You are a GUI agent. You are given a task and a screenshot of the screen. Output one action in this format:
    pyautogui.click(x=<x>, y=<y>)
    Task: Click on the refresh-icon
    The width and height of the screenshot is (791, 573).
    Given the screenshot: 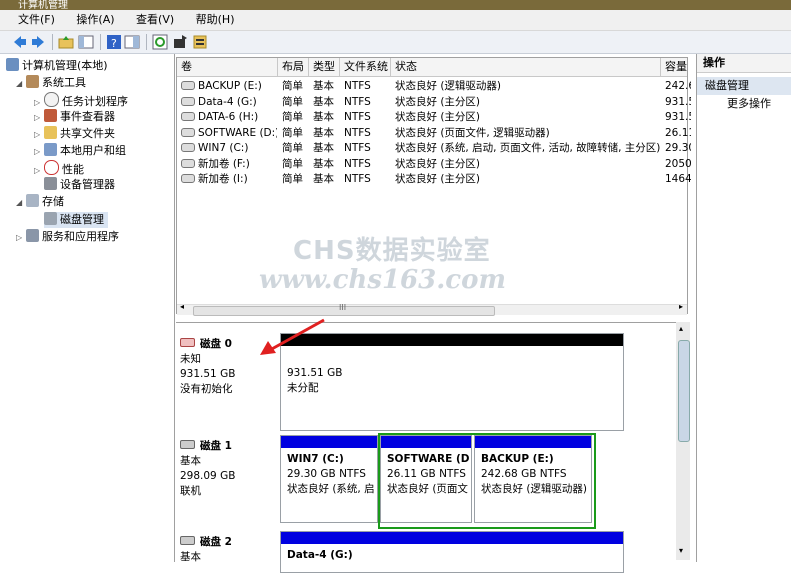 What is the action you would take?
    pyautogui.click(x=160, y=42)
    